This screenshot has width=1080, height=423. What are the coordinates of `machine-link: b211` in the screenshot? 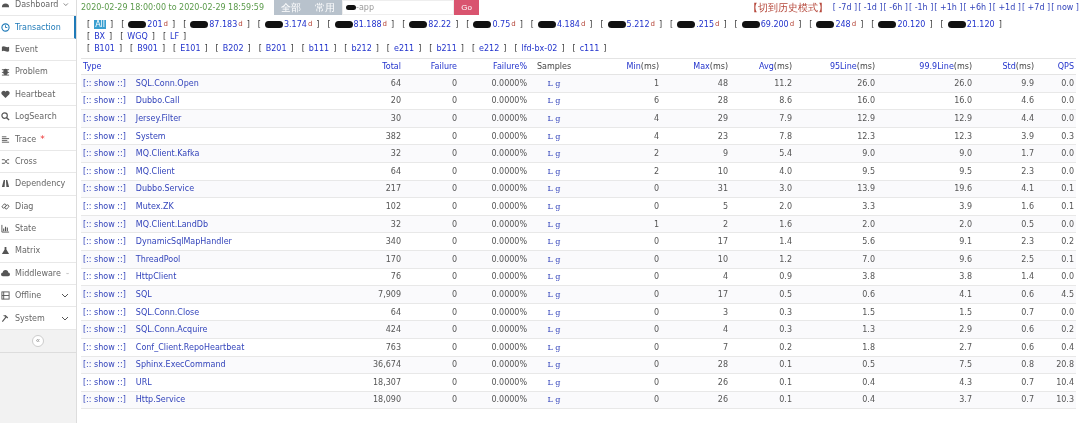 It's located at (446, 48).